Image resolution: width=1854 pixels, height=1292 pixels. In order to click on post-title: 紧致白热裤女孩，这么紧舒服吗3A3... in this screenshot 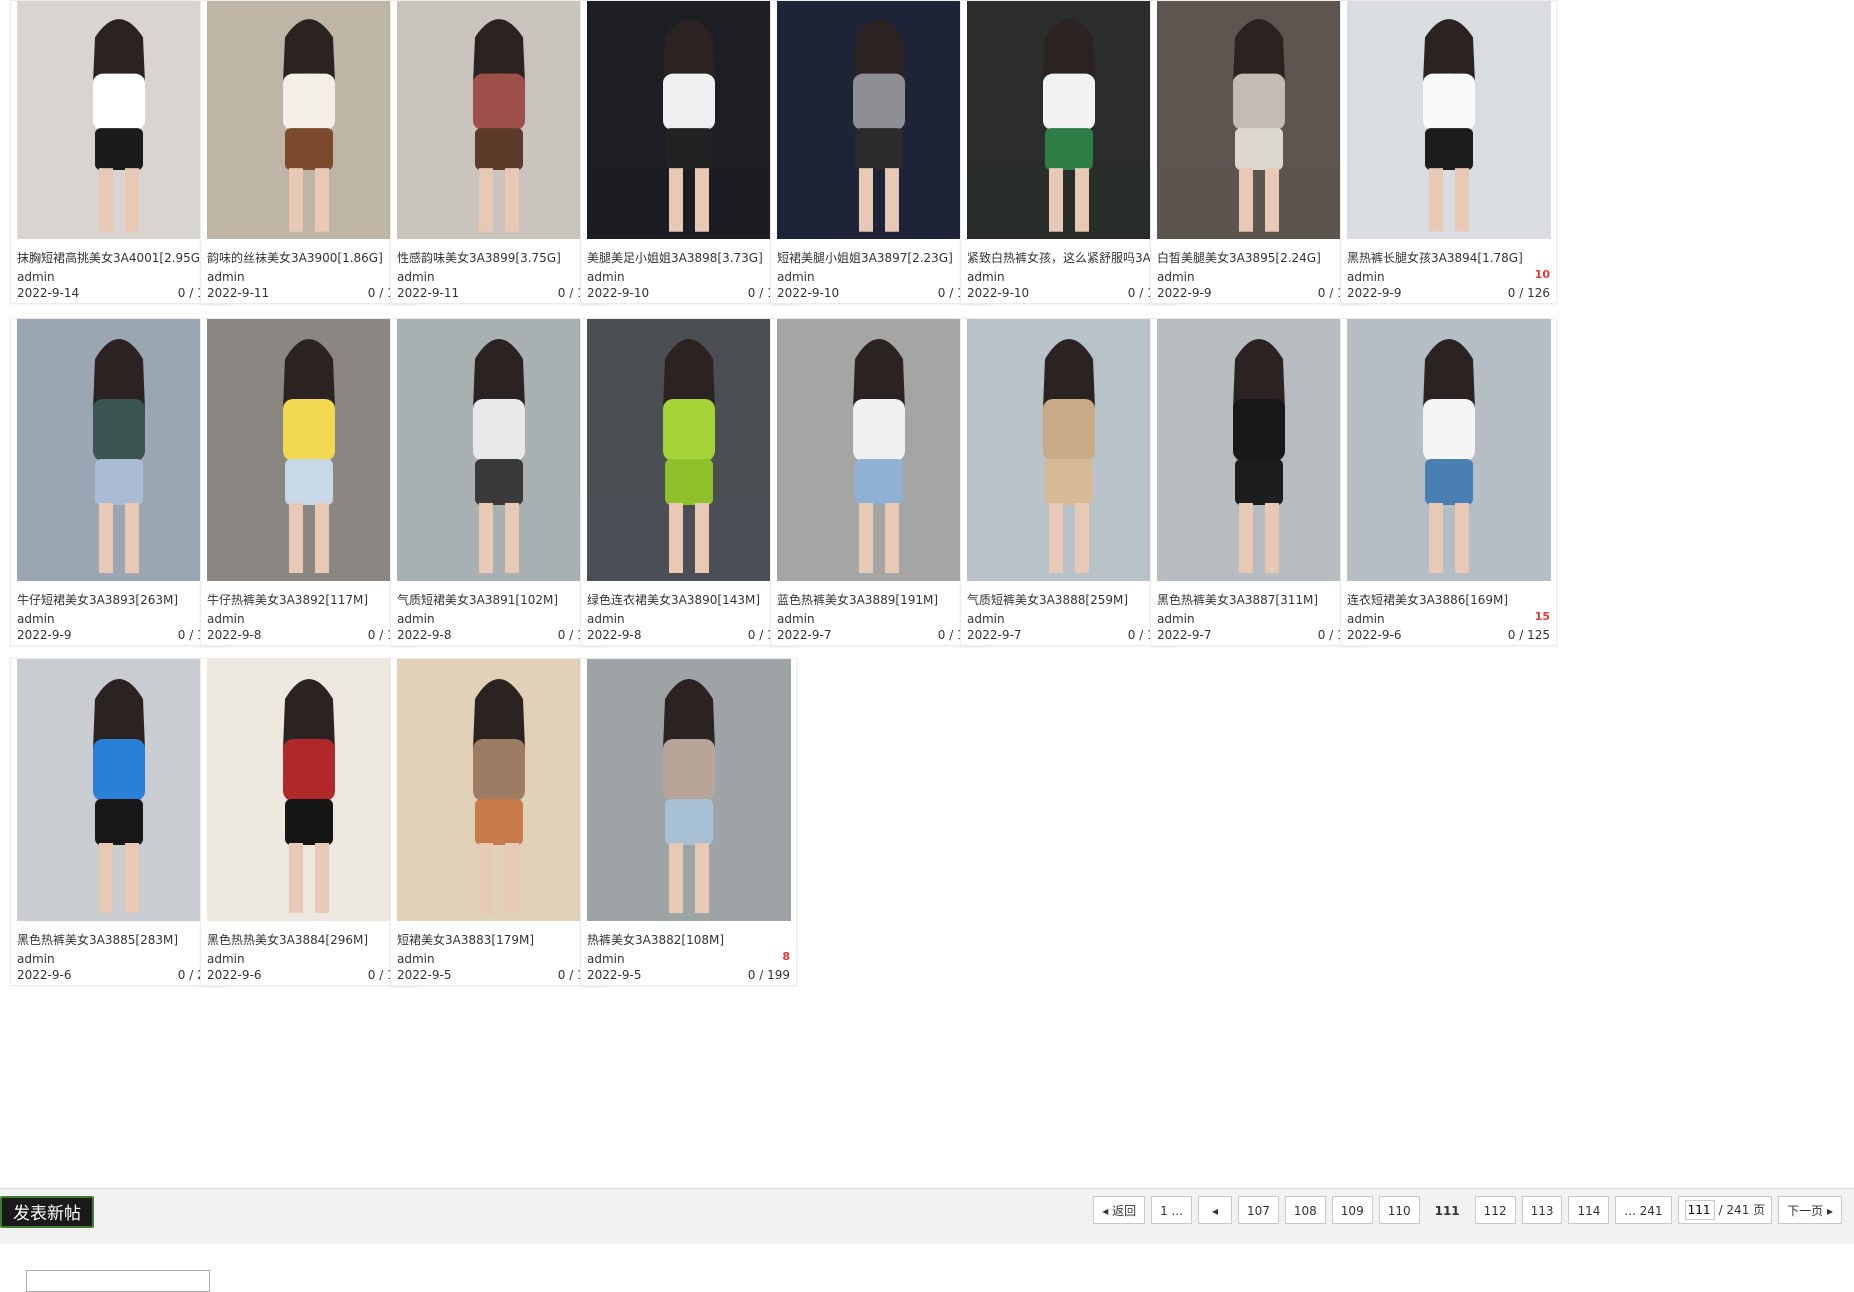, I will do `click(1069, 257)`.